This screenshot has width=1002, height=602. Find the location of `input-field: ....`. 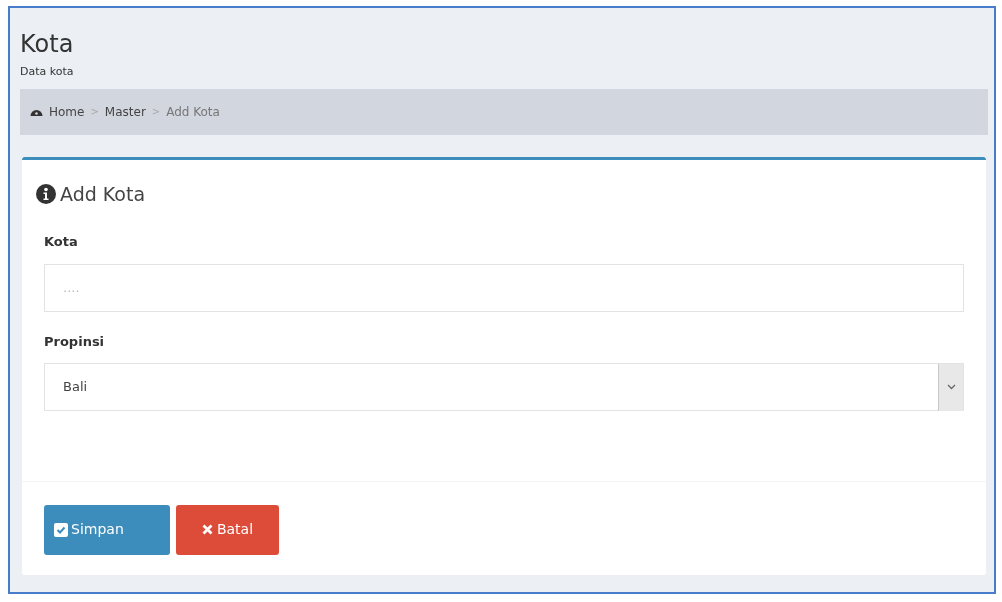

input-field: .... is located at coordinates (504, 287).